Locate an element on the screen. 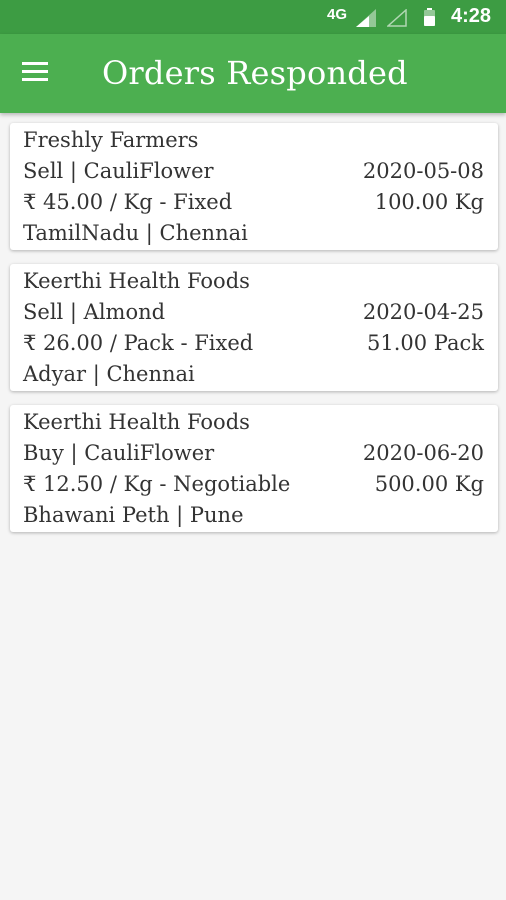  page-title: Orders Responded is located at coordinates (255, 73).